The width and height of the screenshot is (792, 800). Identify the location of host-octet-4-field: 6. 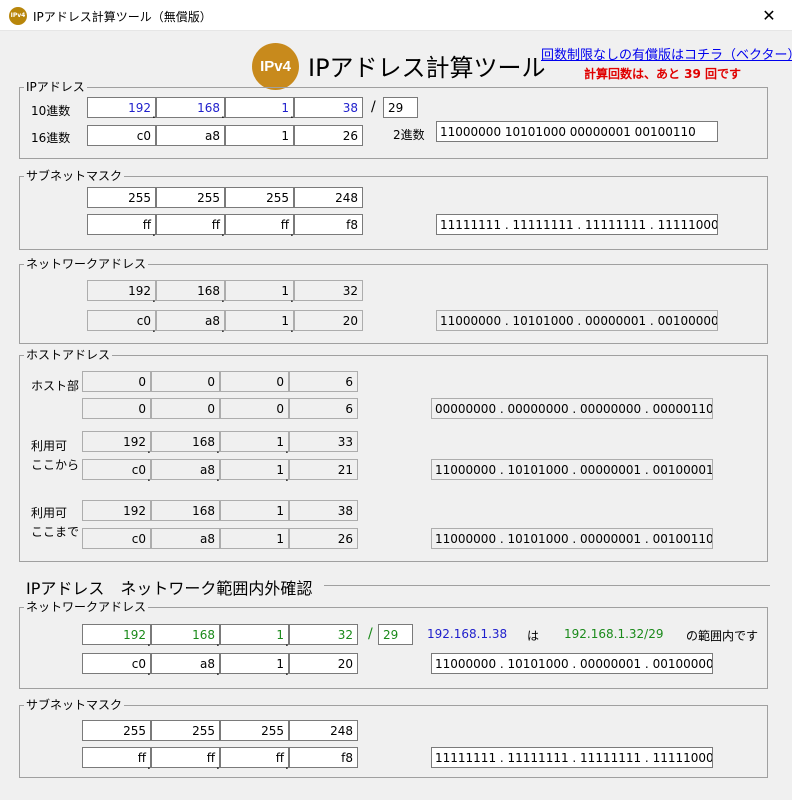
(323, 381).